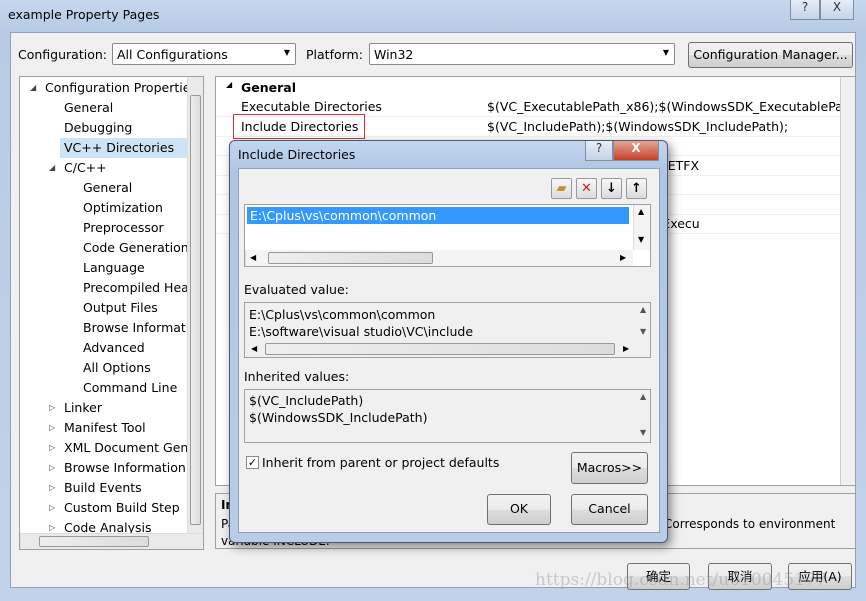 Image resolution: width=866 pixels, height=601 pixels. I want to click on tree-item: Advanced, so click(114, 348).